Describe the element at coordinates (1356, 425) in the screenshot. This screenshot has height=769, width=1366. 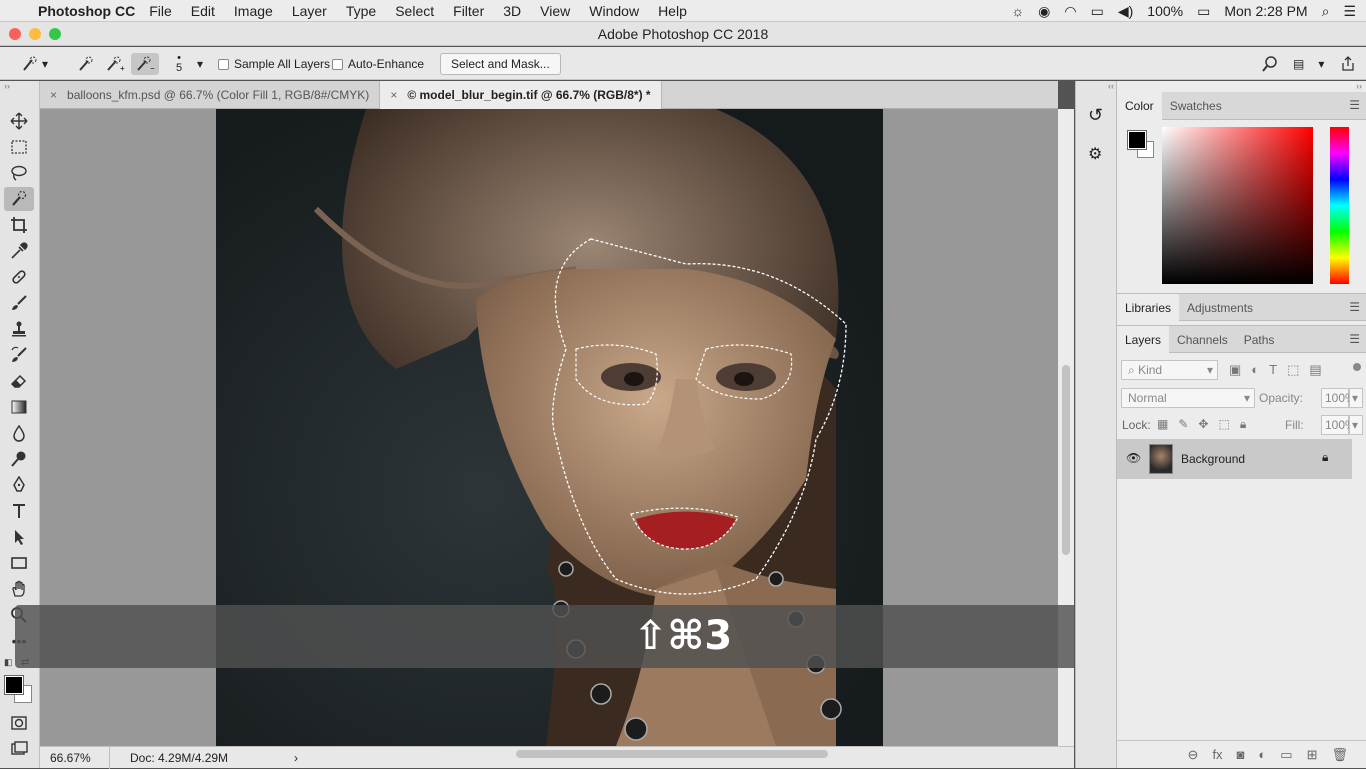
I see `fill-dropdown: ▾` at that location.